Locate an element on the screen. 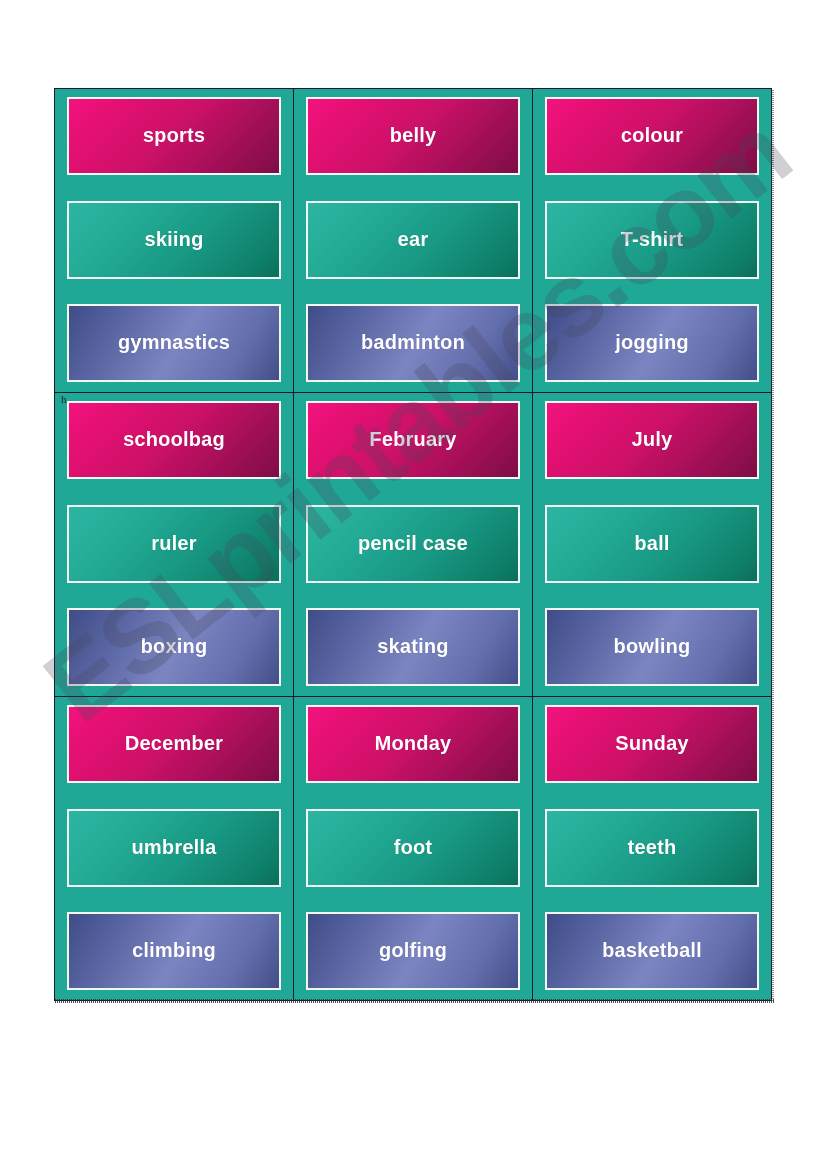 The height and width of the screenshot is (1169, 821). flashcard: Monday is located at coordinates (413, 744).